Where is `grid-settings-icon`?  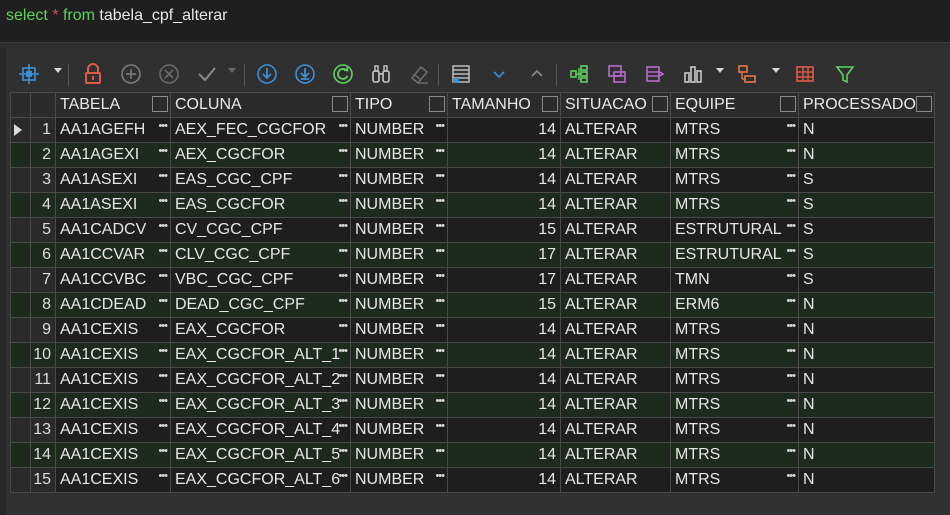
grid-settings-icon is located at coordinates (29, 74).